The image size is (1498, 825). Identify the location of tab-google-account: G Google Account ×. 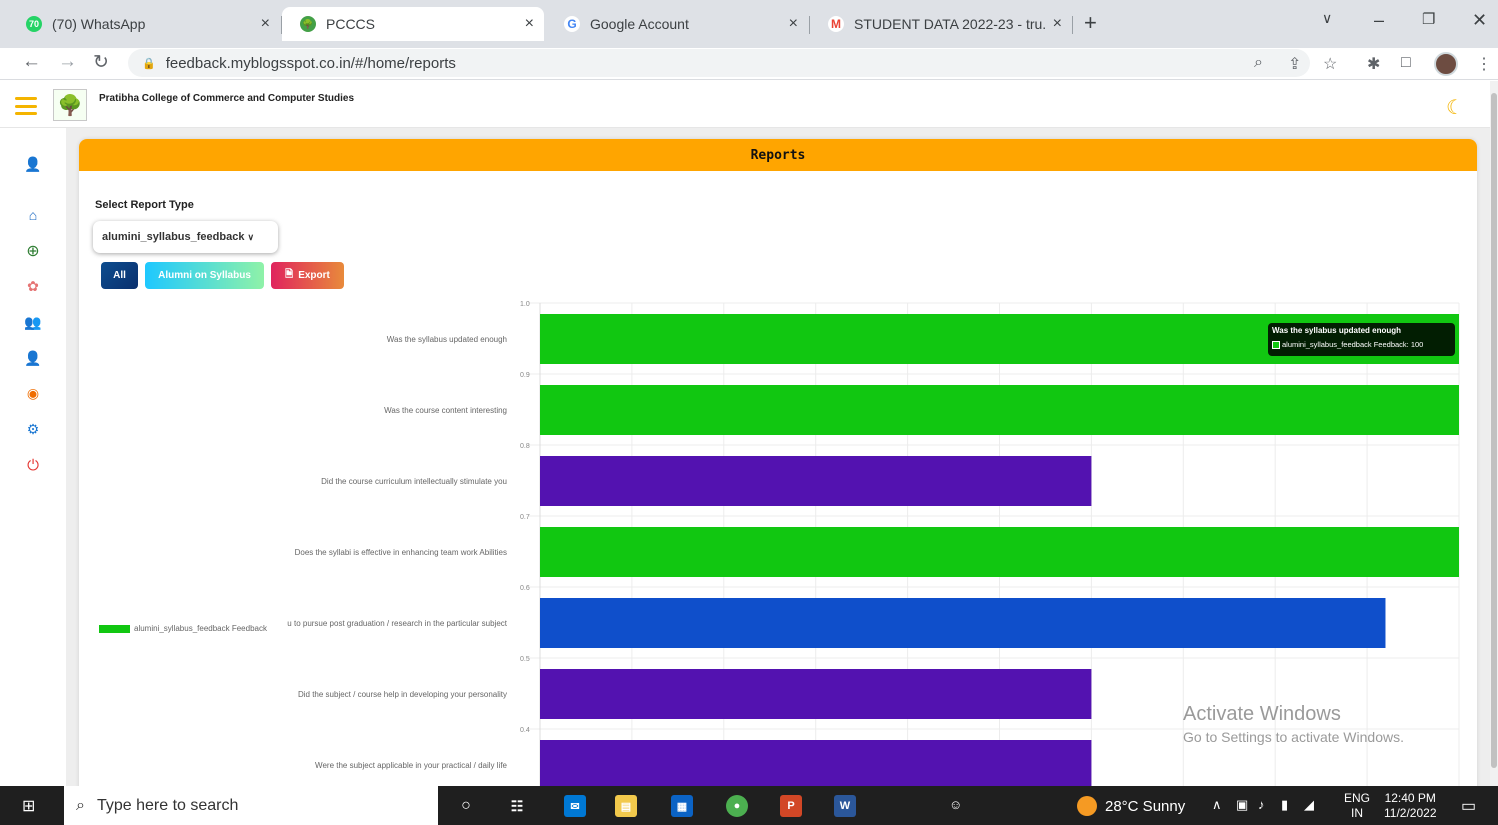
(677, 24).